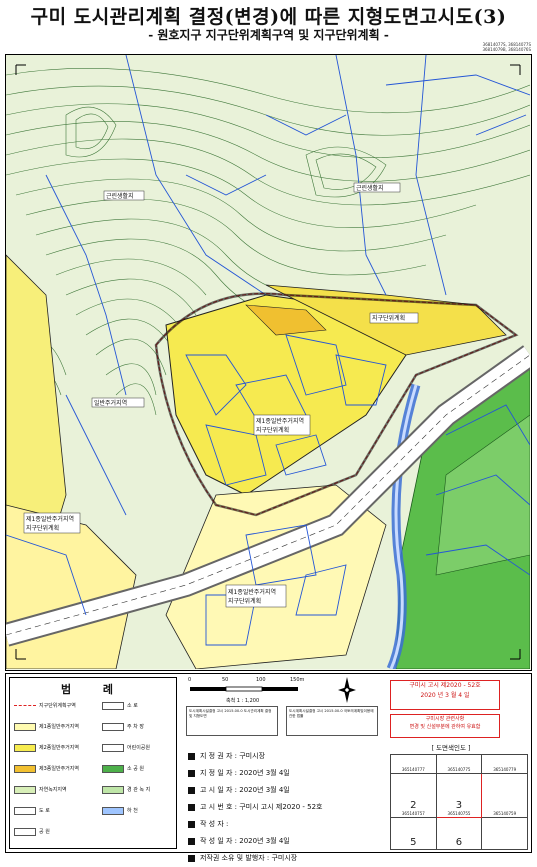 This screenshot has width=537, height=867. I want to click on legend-label: 어린이공원, so click(139, 748).